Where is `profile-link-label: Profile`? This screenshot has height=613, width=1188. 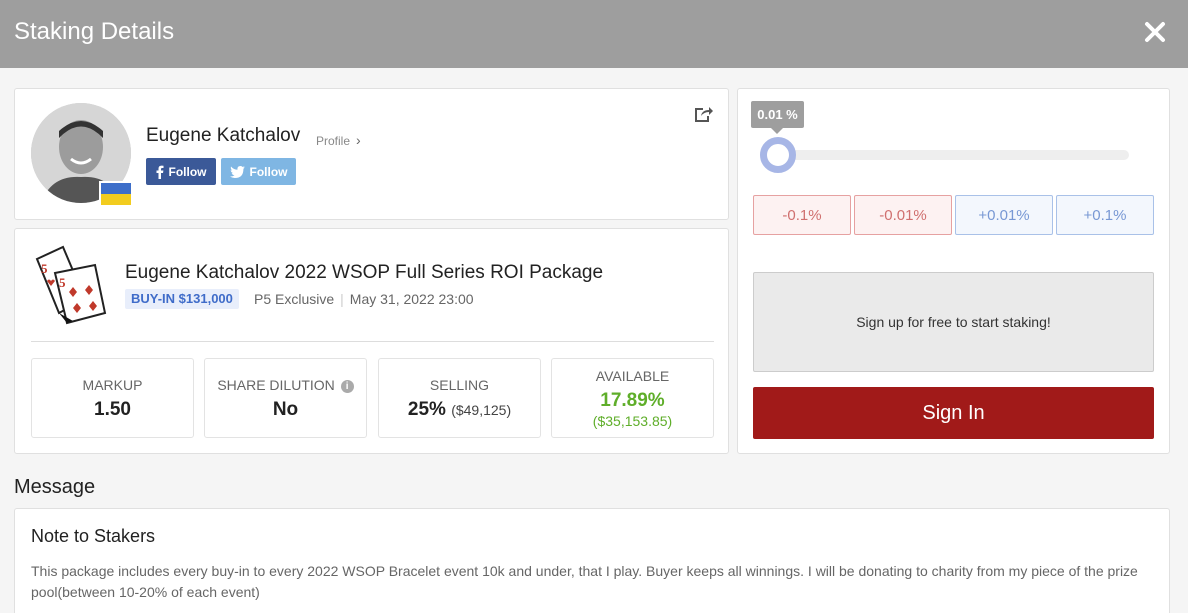
profile-link-label: Profile is located at coordinates (333, 141).